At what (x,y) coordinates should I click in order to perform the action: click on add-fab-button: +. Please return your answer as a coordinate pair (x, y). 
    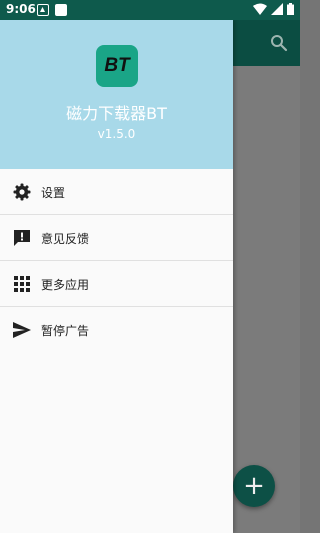
    Looking at the image, I should click on (254, 486).